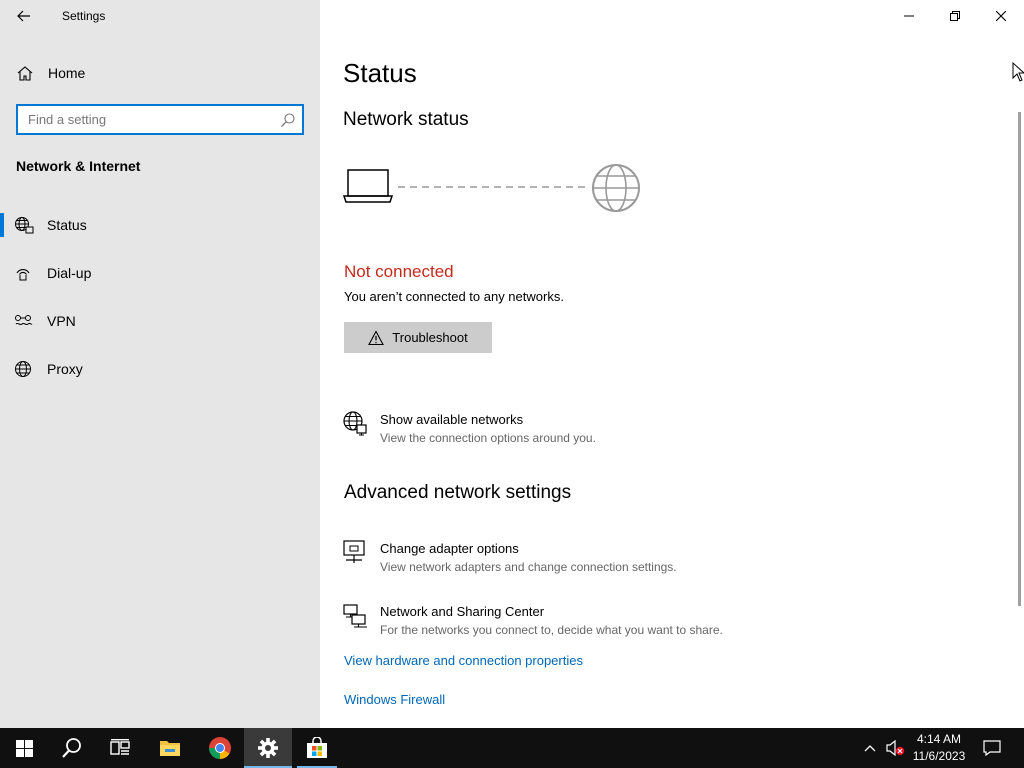 The height and width of the screenshot is (768, 1024). I want to click on notification-icon, so click(992, 748).